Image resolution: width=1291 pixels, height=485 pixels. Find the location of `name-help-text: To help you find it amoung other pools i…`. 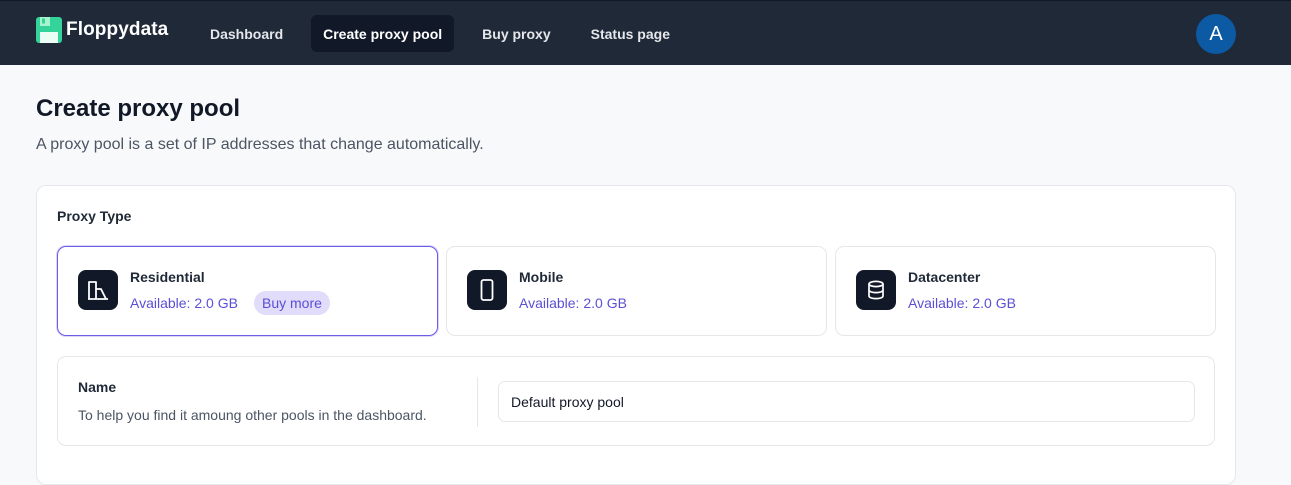

name-help-text: To help you find it amoung other pools i… is located at coordinates (252, 415).